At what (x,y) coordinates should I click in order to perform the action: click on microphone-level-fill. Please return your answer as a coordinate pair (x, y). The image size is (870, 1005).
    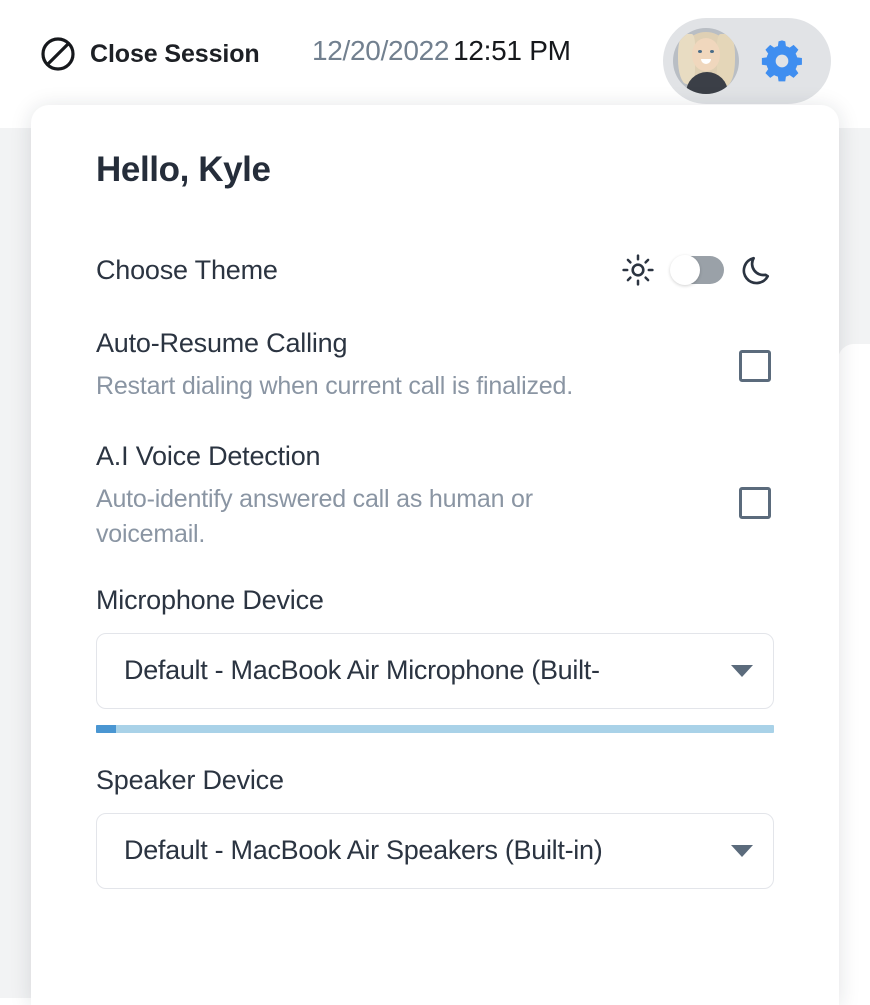
    Looking at the image, I should click on (106, 728).